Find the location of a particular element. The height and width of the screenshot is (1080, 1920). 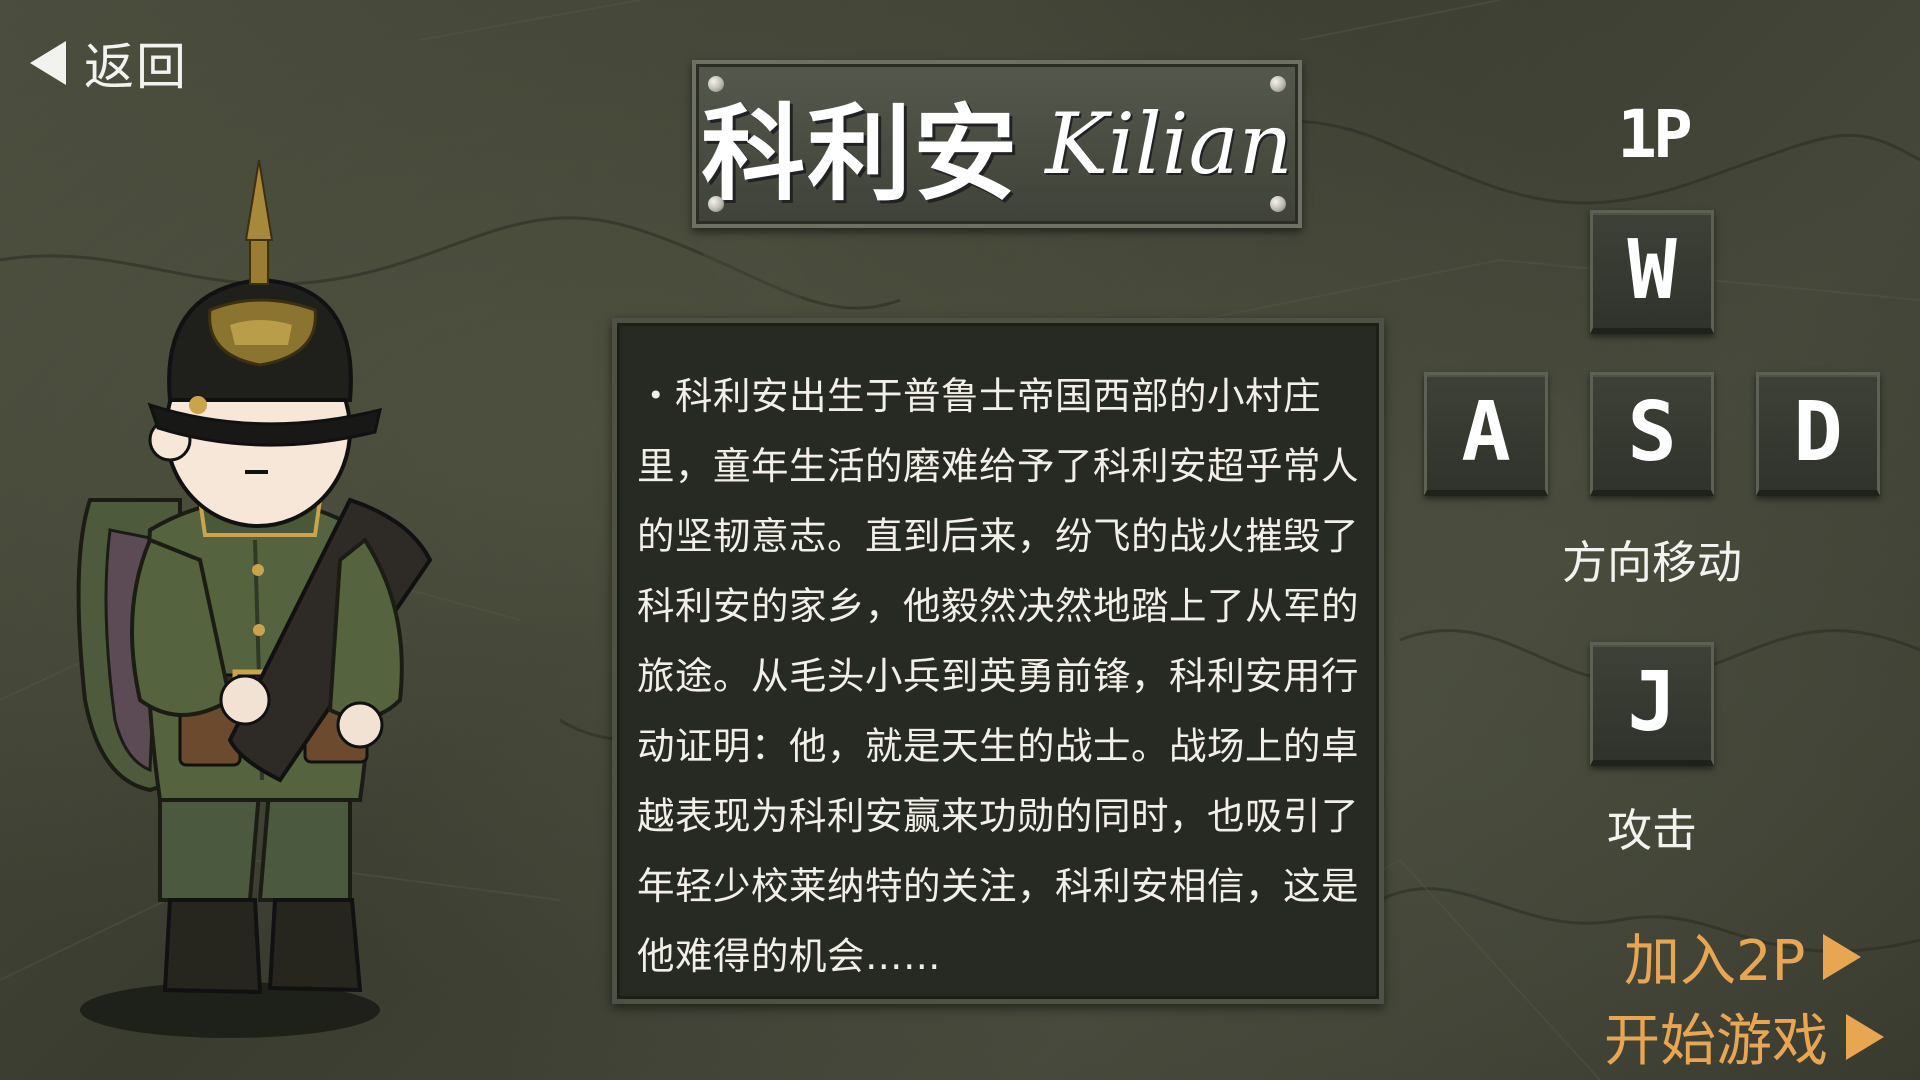

key-d-label: D is located at coordinates (1818, 432).